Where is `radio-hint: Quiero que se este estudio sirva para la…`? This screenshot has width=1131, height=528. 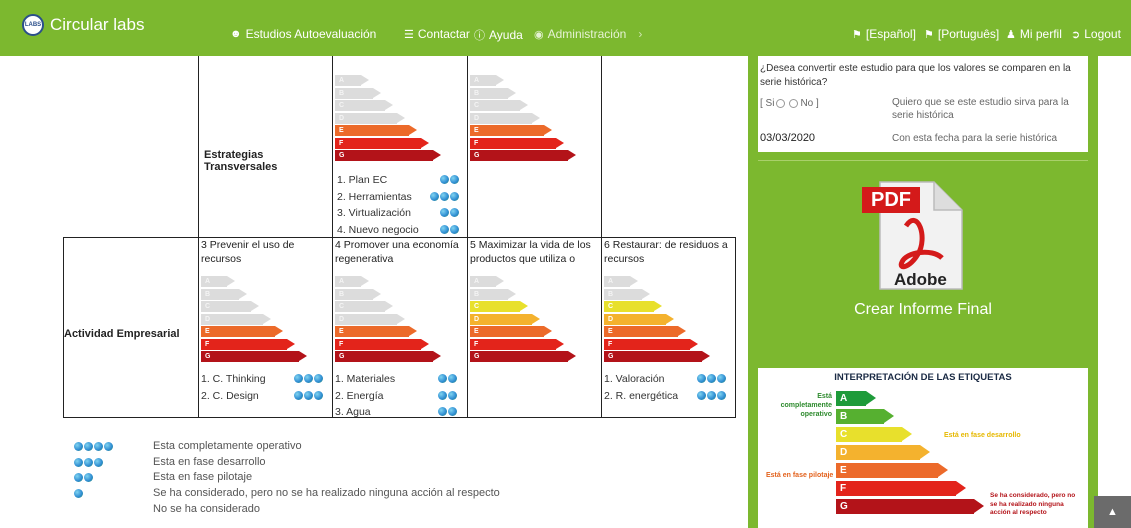 radio-hint: Quiero que se este estudio sirva para la… is located at coordinates (980, 109).